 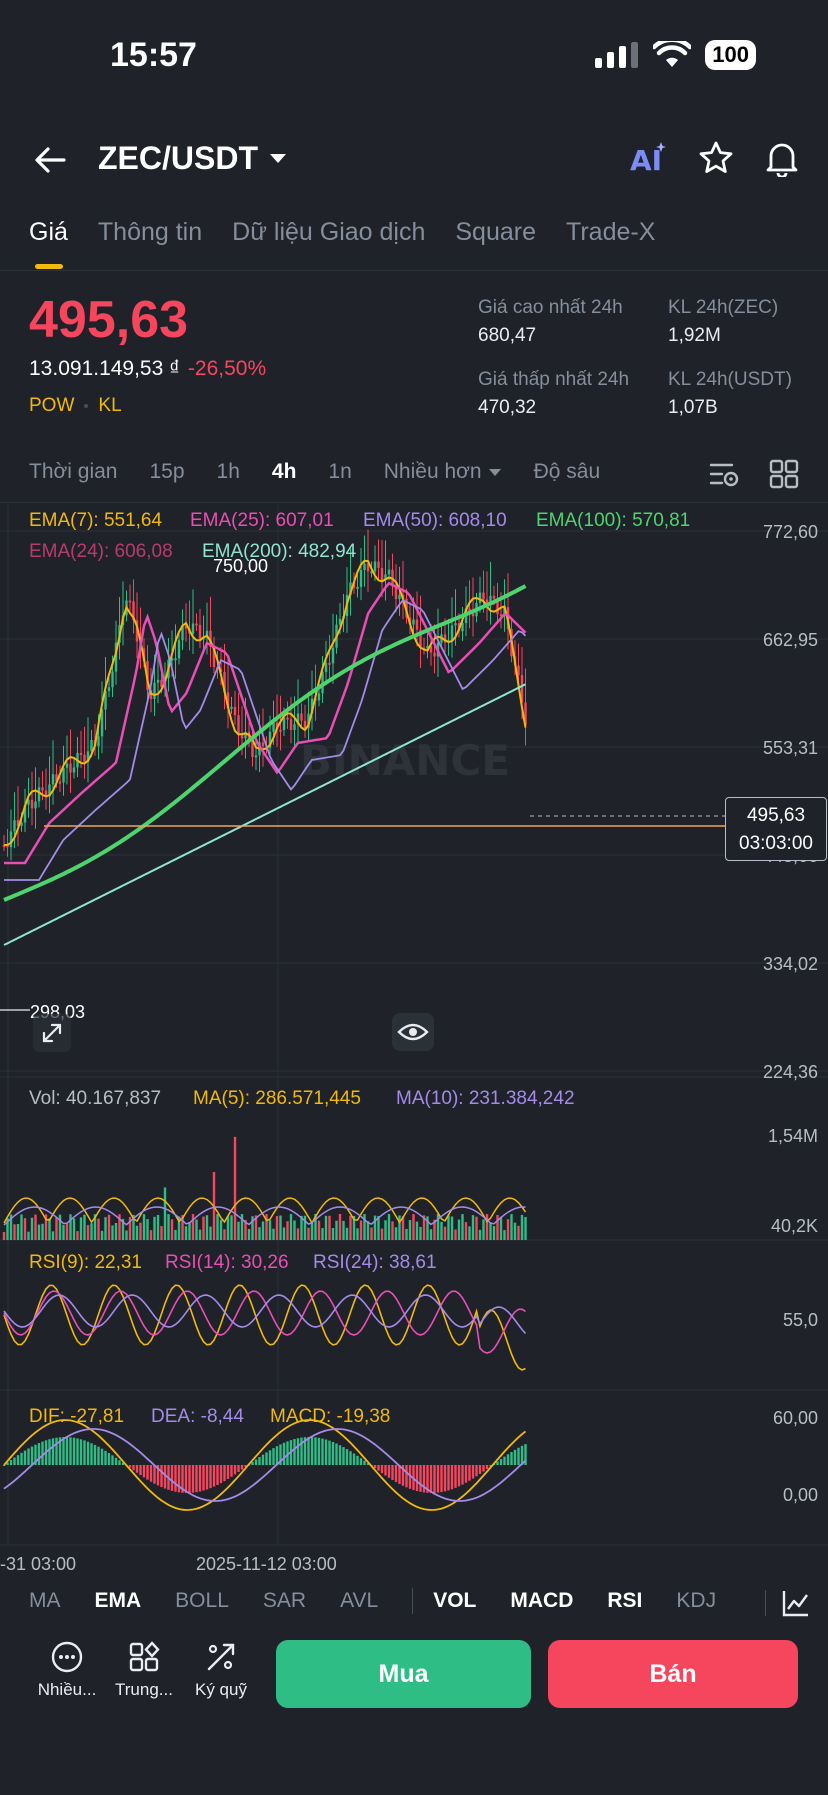 I want to click on sell-button: Bán, so click(x=673, y=1674).